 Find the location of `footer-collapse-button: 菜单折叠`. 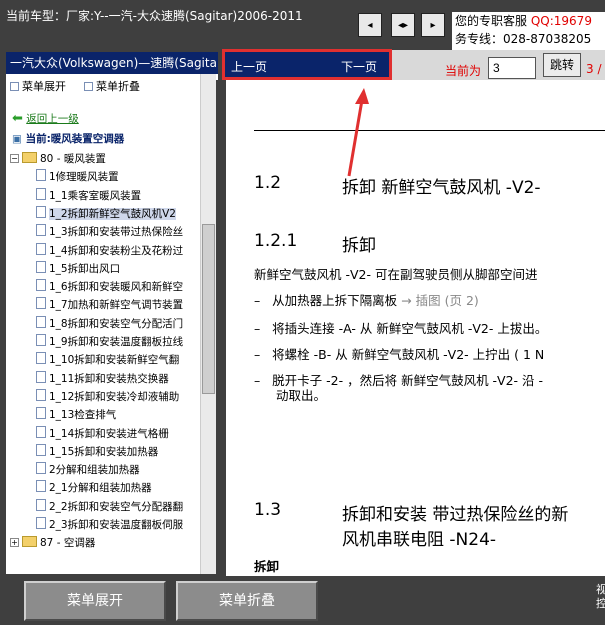

footer-collapse-button: 菜单折叠 is located at coordinates (247, 601).